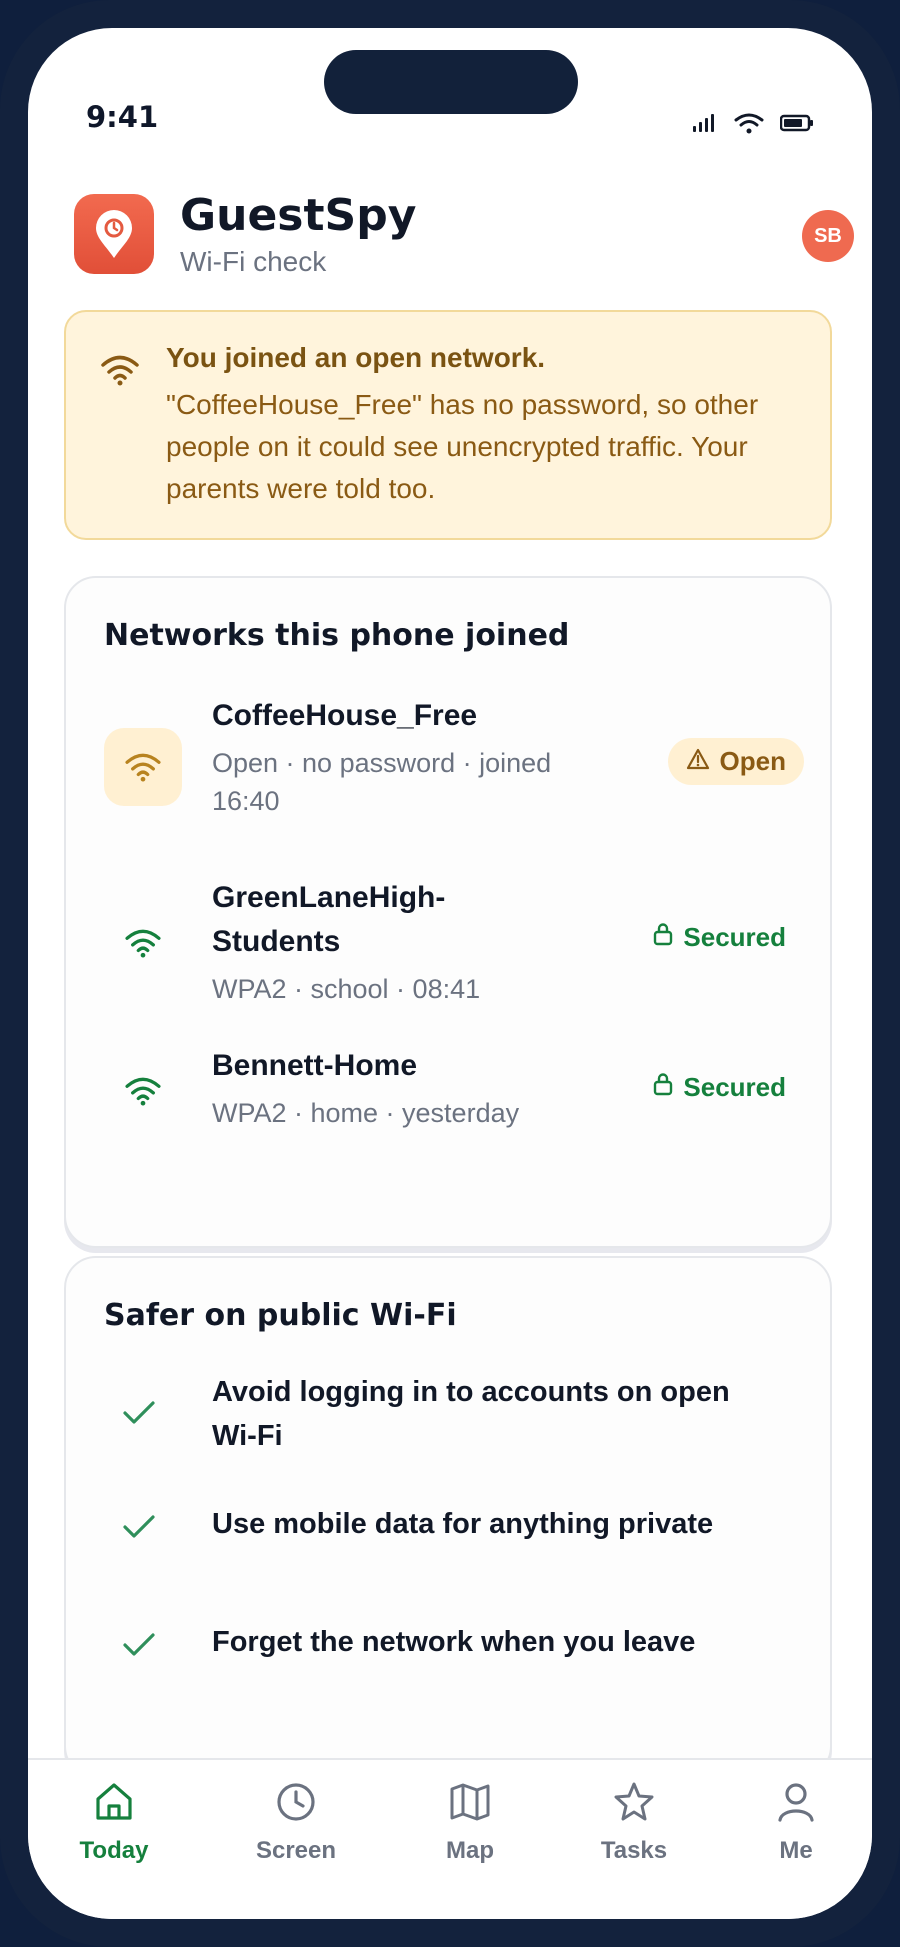 This screenshot has height=1947, width=900. What do you see at coordinates (454, 1642) in the screenshot?
I see `tip-text: Forget the network when you leave` at bounding box center [454, 1642].